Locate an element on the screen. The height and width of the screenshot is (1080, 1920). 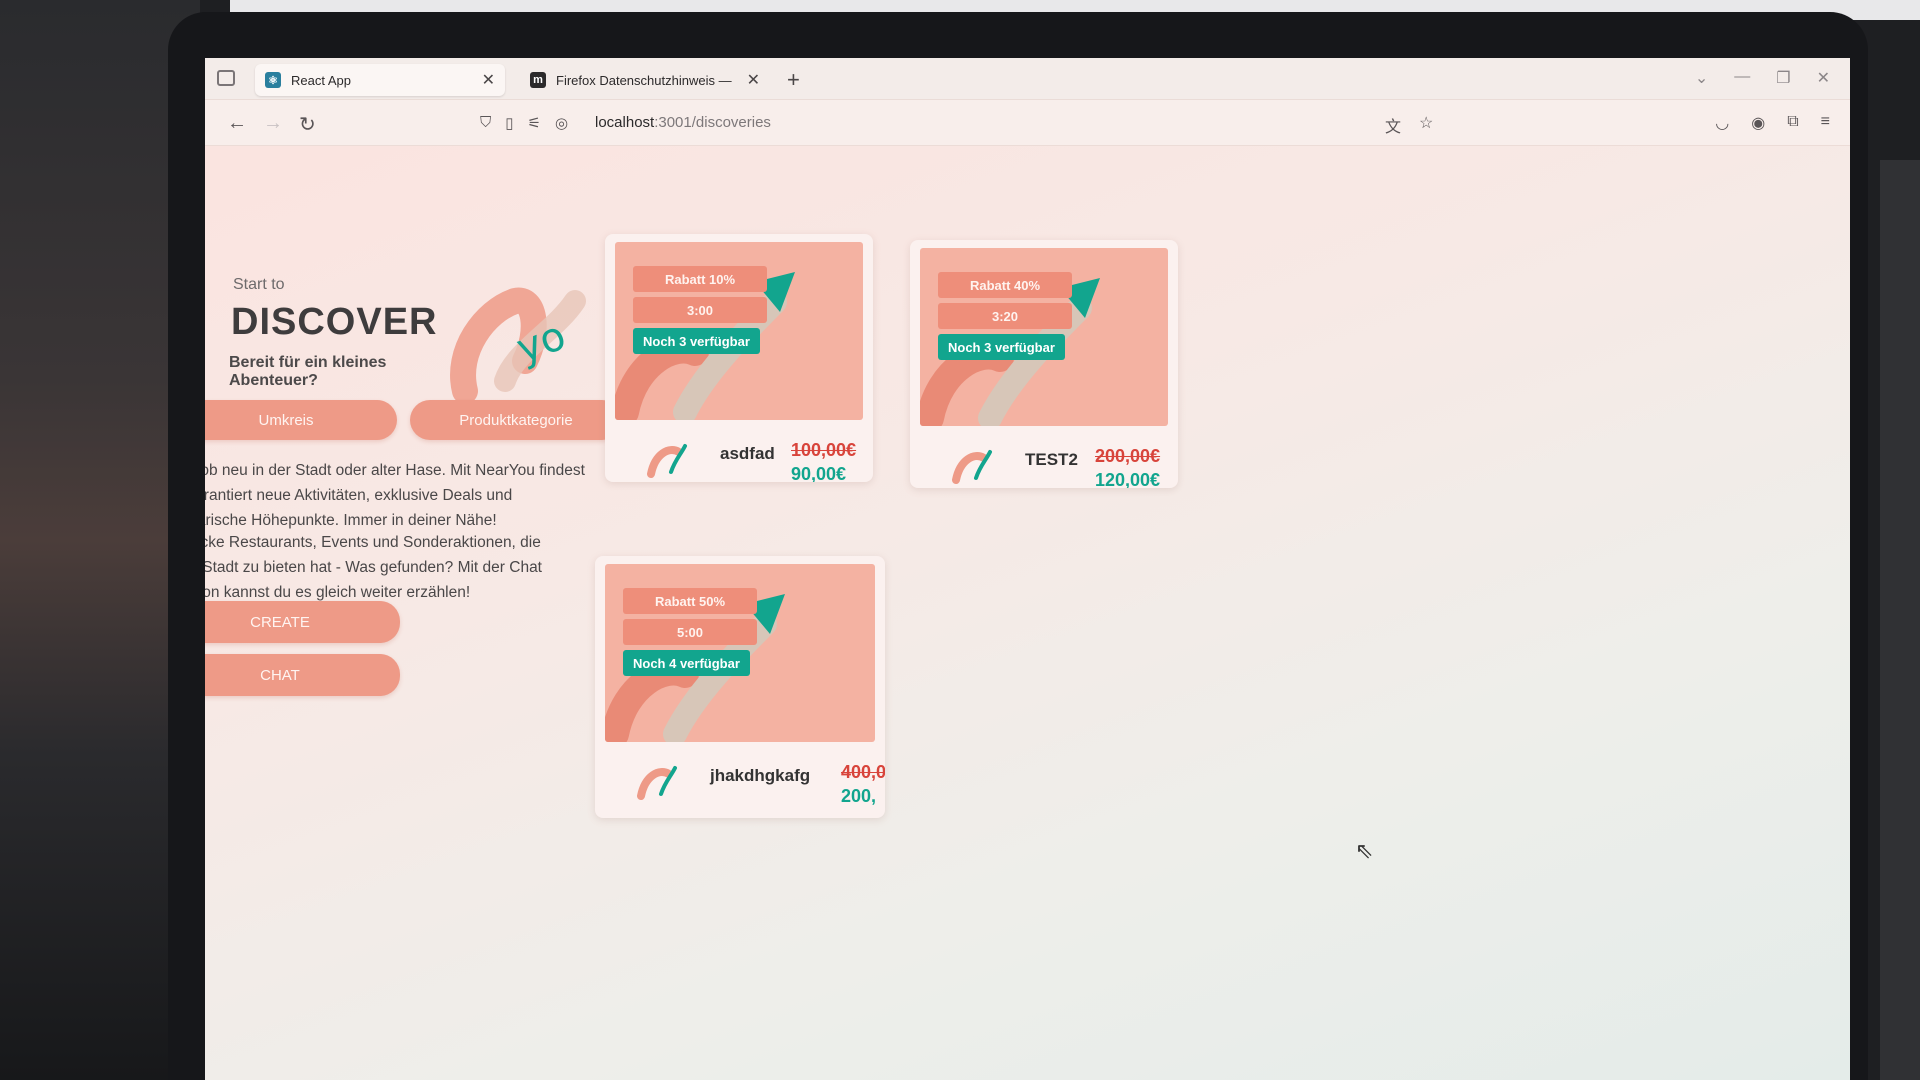
discount-badge: Rabatt 10% is located at coordinates (700, 279).